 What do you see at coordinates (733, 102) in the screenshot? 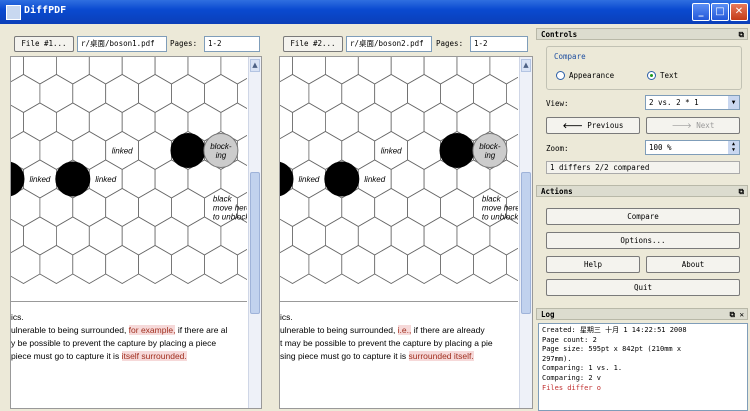
I see `chevron-down-icon: ▼` at bounding box center [733, 102].